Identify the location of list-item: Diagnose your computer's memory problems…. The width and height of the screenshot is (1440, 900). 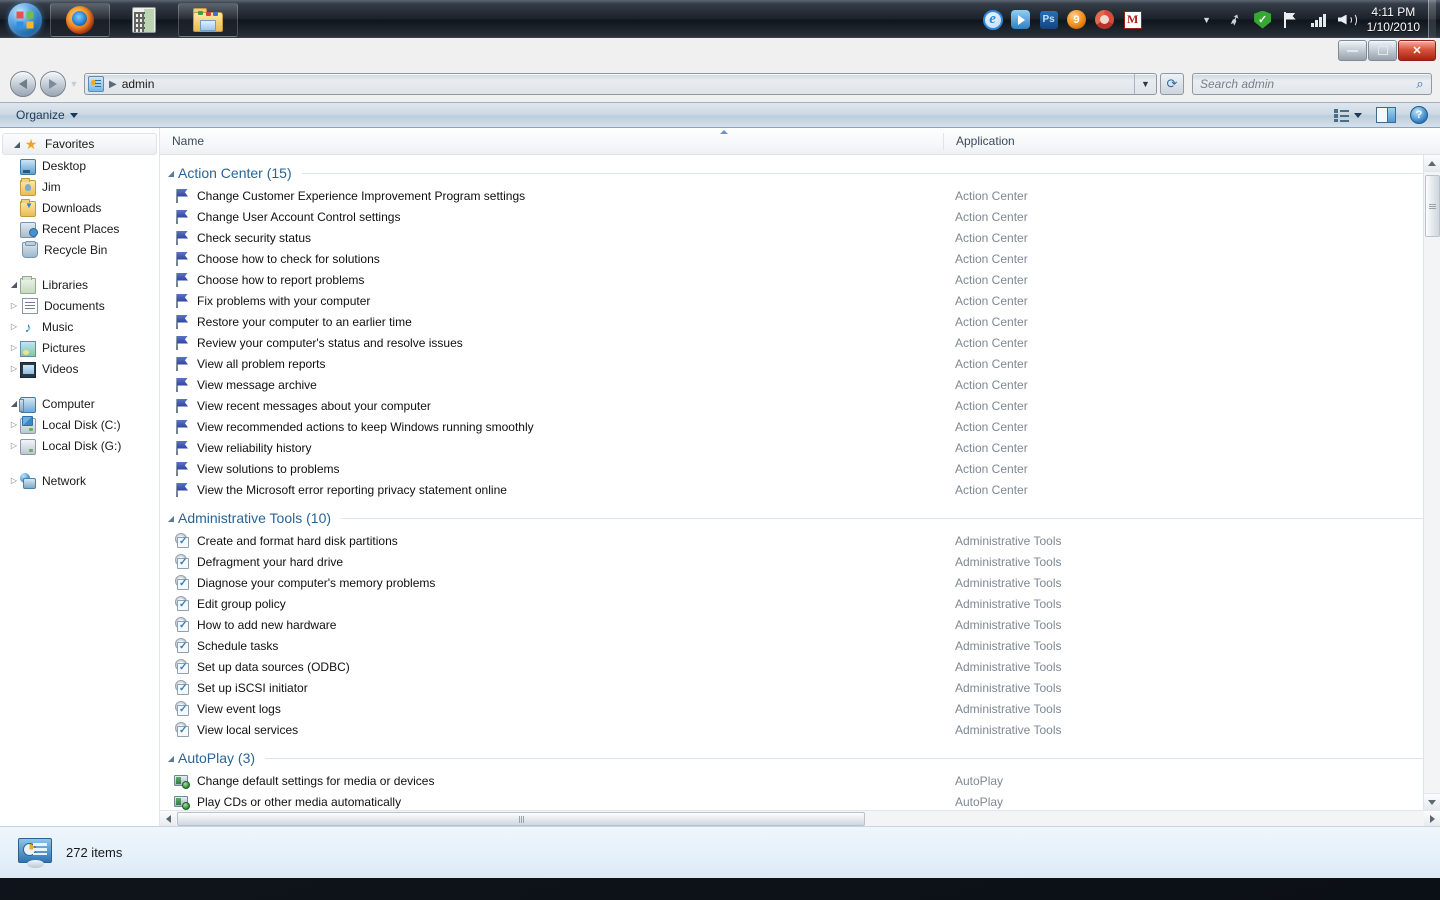
(800, 582).